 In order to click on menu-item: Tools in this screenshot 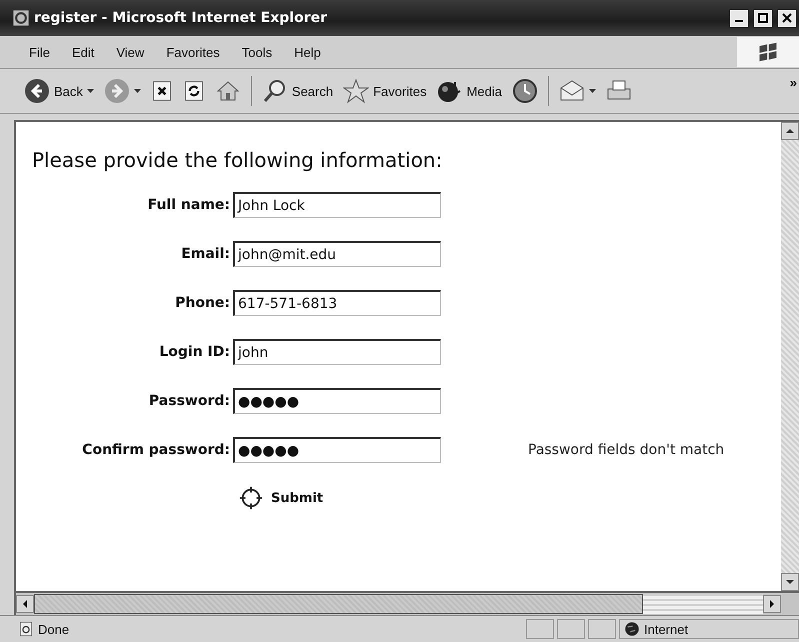, I will do `click(257, 52)`.